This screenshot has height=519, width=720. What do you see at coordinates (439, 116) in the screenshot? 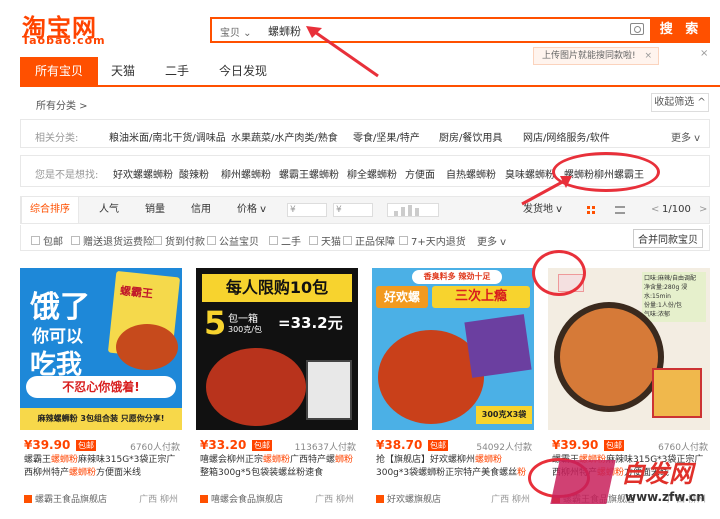
I see `annotation-arrows` at bounding box center [439, 116].